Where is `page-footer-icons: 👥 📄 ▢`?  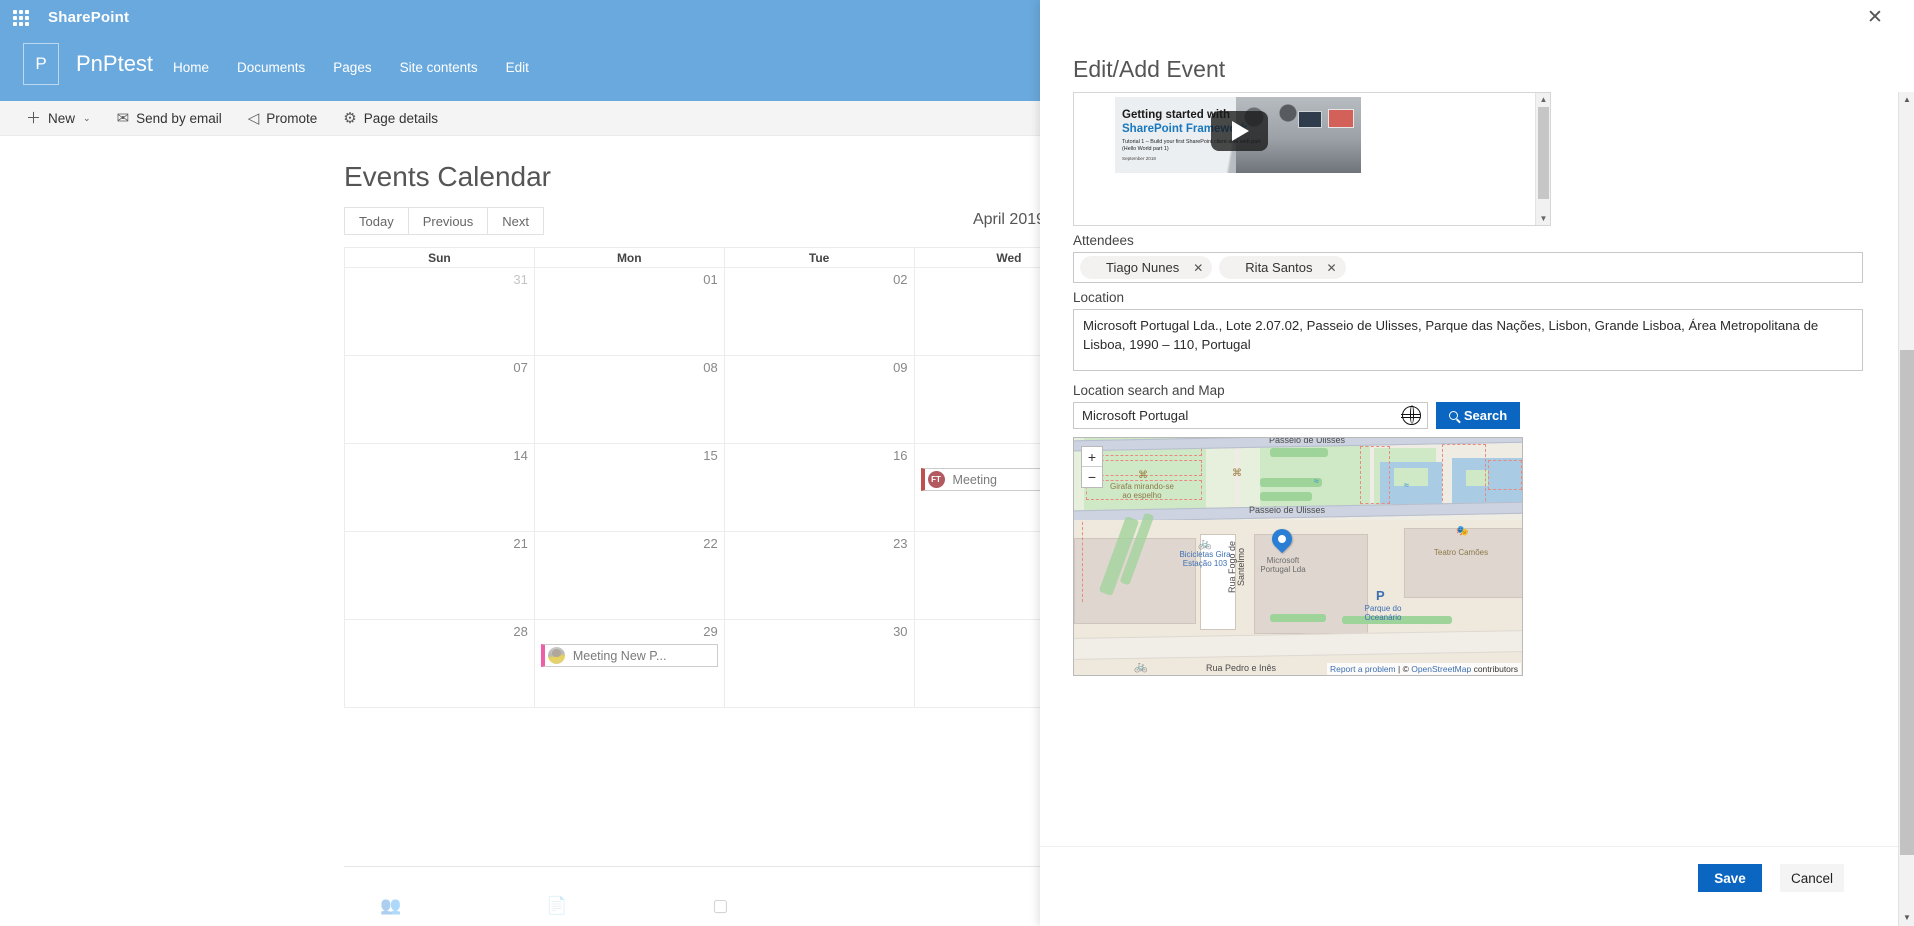
page-footer-icons: 👥 📄 ▢ is located at coordinates (554, 906).